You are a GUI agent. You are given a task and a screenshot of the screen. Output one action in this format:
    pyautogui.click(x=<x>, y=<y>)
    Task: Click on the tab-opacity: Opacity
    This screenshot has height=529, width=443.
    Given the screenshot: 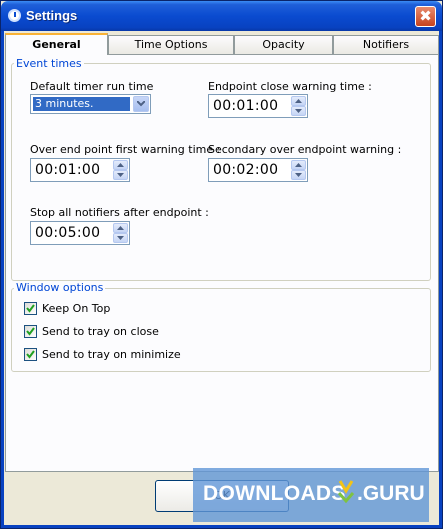 What is the action you would take?
    pyautogui.click(x=283, y=44)
    